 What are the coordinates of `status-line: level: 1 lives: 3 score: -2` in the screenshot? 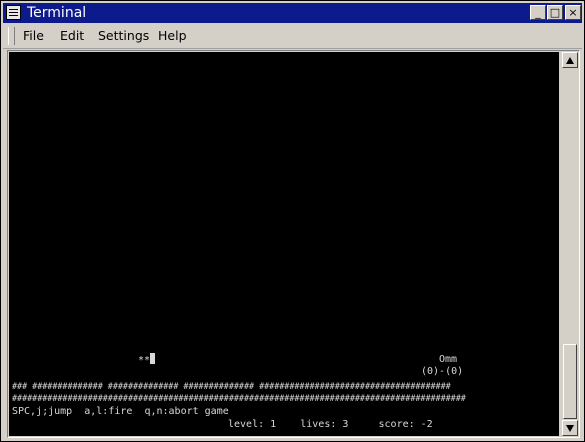 It's located at (330, 424).